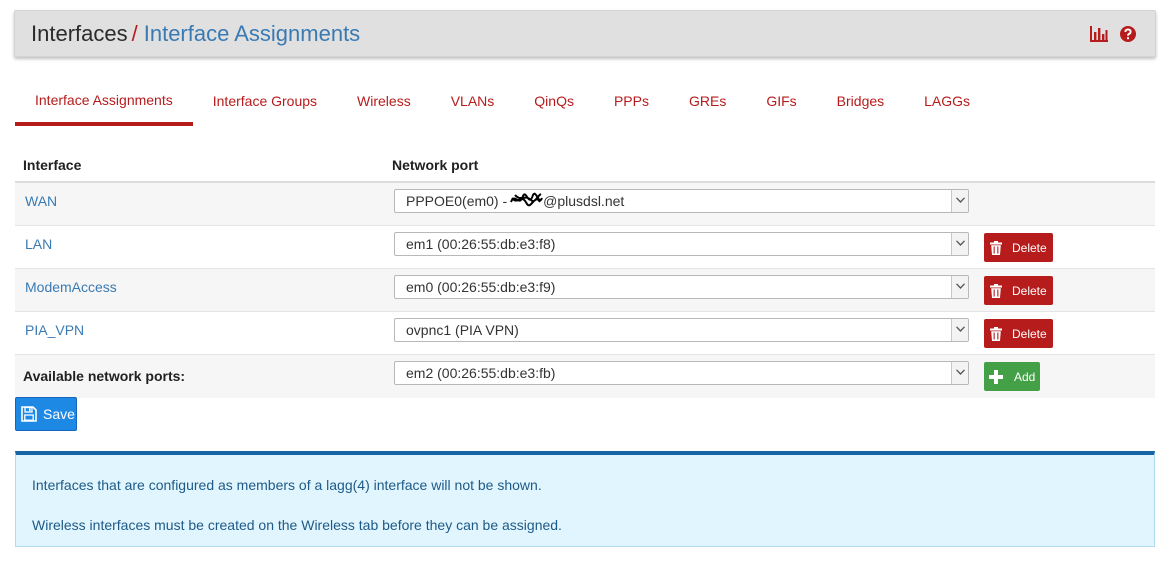 Image resolution: width=1170 pixels, height=567 pixels. What do you see at coordinates (104, 102) in the screenshot?
I see `tab-interface-assignments: Interface Assignments` at bounding box center [104, 102].